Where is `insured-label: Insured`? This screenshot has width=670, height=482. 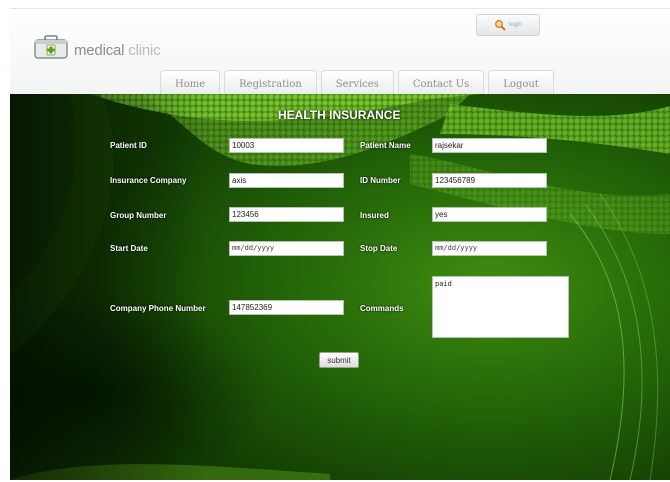 insured-label: Insured is located at coordinates (374, 215).